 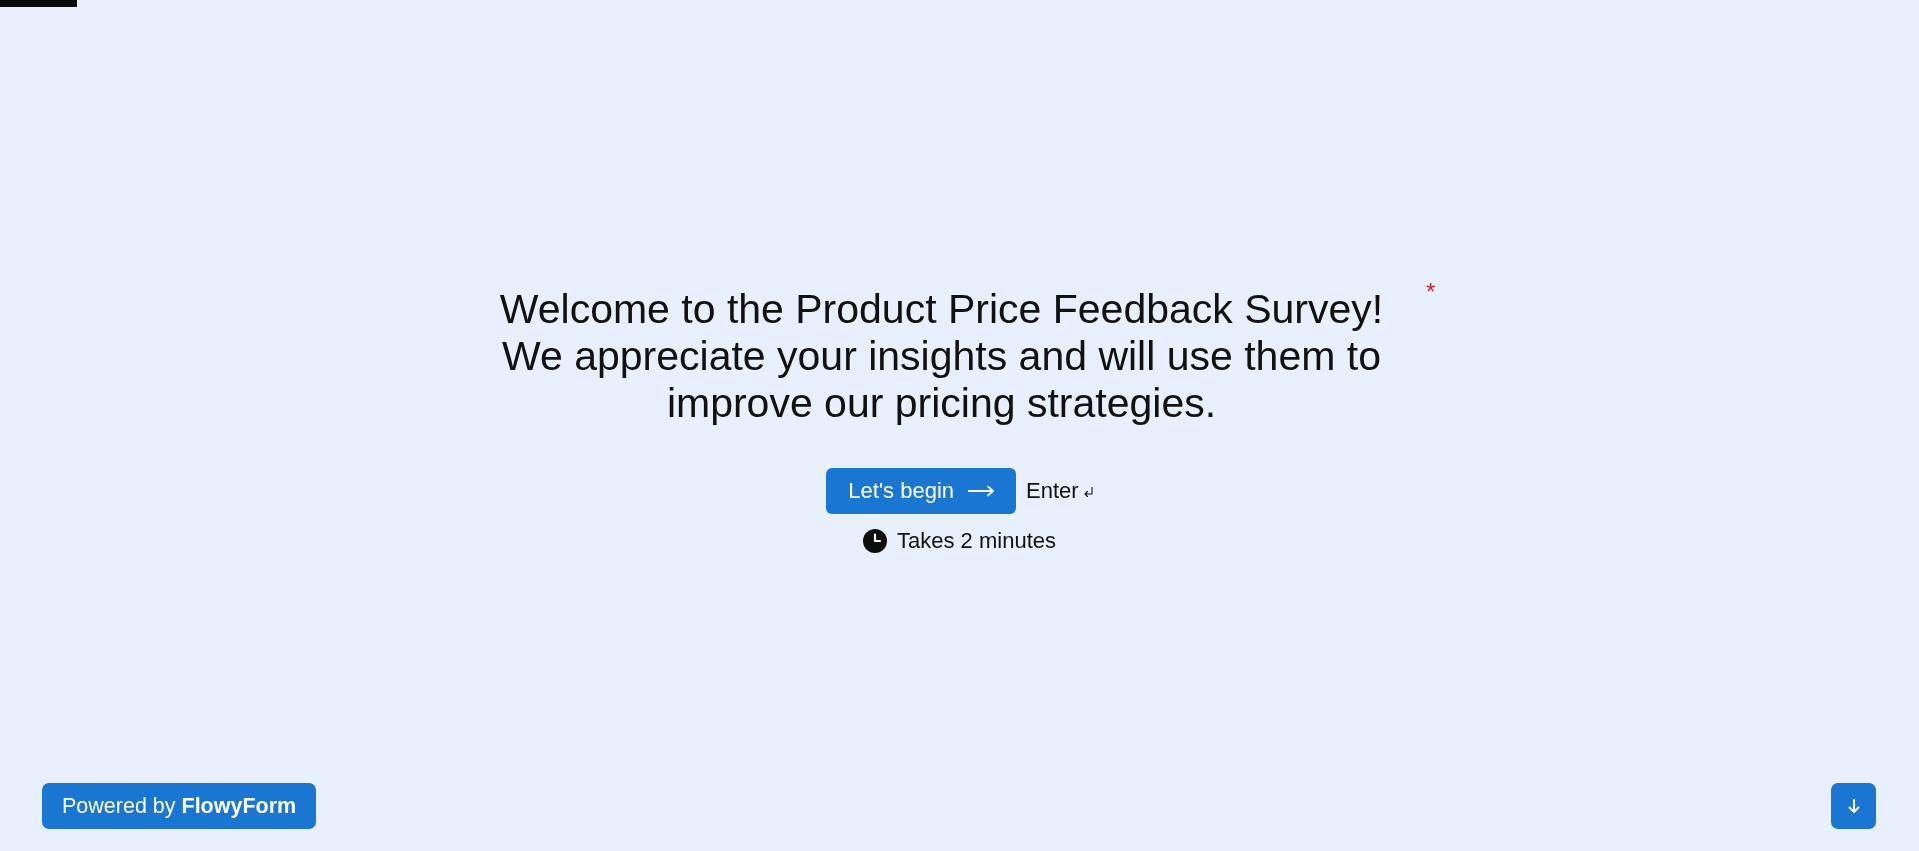 What do you see at coordinates (1431, 292) in the screenshot?
I see `required-mark: *` at bounding box center [1431, 292].